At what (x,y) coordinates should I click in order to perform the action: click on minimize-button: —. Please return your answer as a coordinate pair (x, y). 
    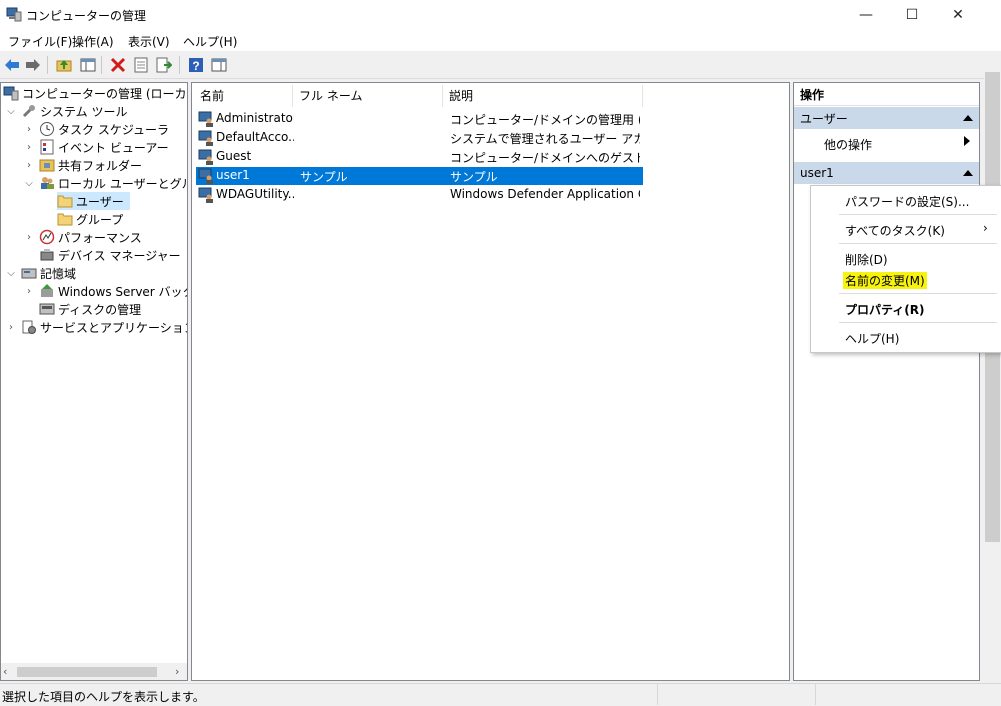
    Looking at the image, I should click on (866, 15).